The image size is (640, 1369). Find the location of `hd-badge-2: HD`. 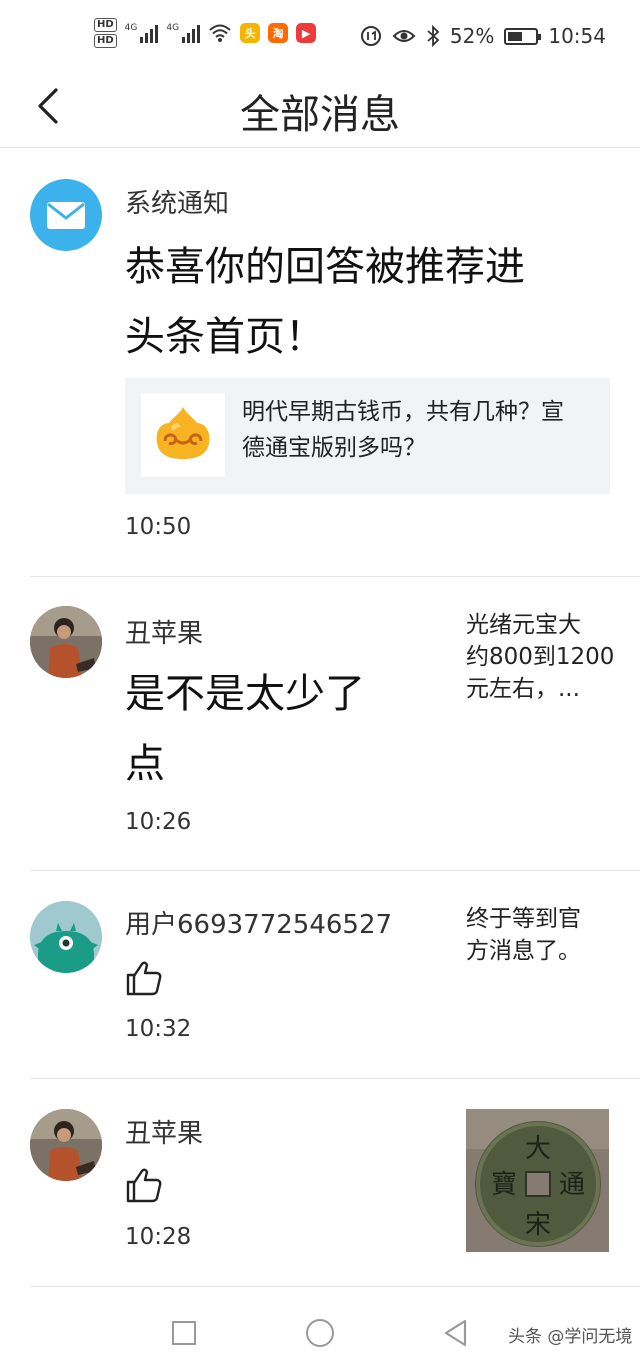

hd-badge-2: HD is located at coordinates (105, 41).